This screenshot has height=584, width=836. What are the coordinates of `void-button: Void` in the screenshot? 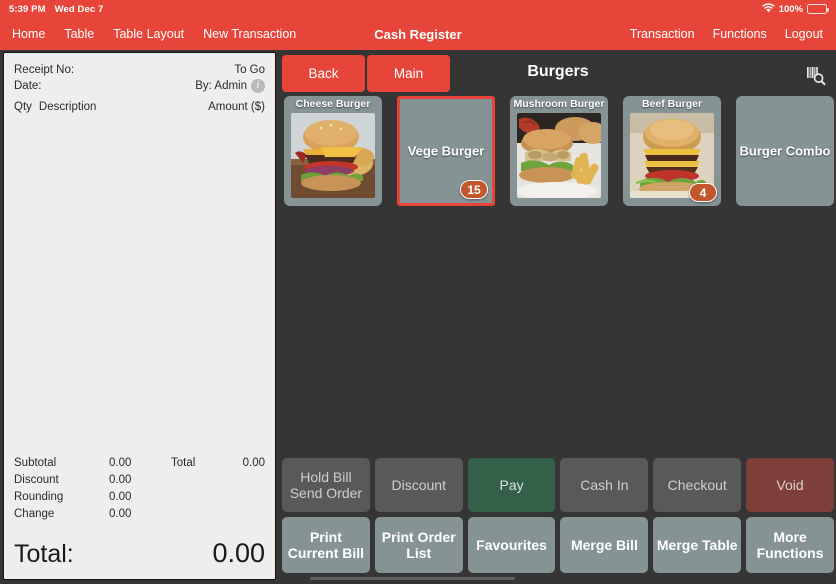 It's located at (790, 485).